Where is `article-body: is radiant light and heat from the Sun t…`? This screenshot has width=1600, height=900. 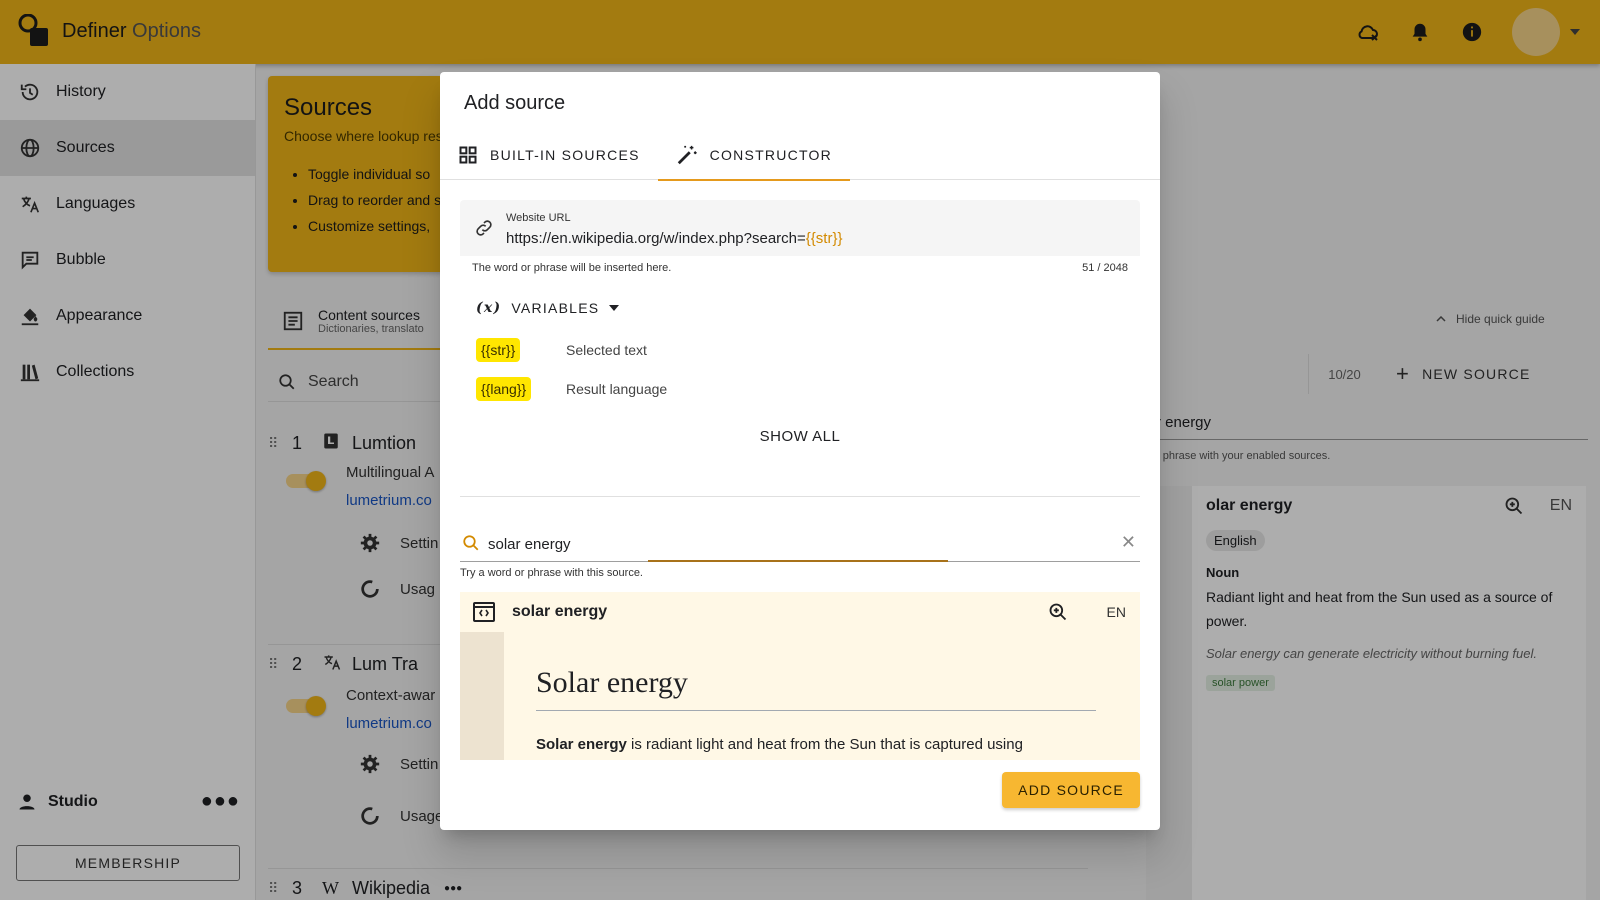
article-body: is radiant light and heat from the Sun t… is located at coordinates (824, 744).